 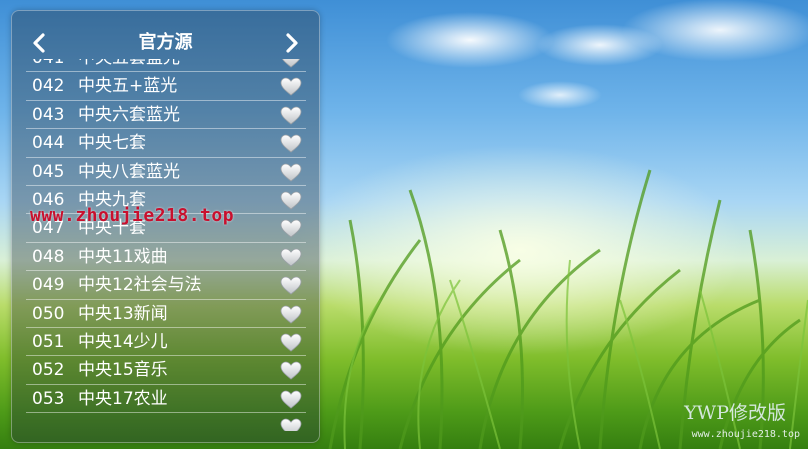 What do you see at coordinates (129, 114) in the screenshot?
I see `channel-name: 中央六套蓝光` at bounding box center [129, 114].